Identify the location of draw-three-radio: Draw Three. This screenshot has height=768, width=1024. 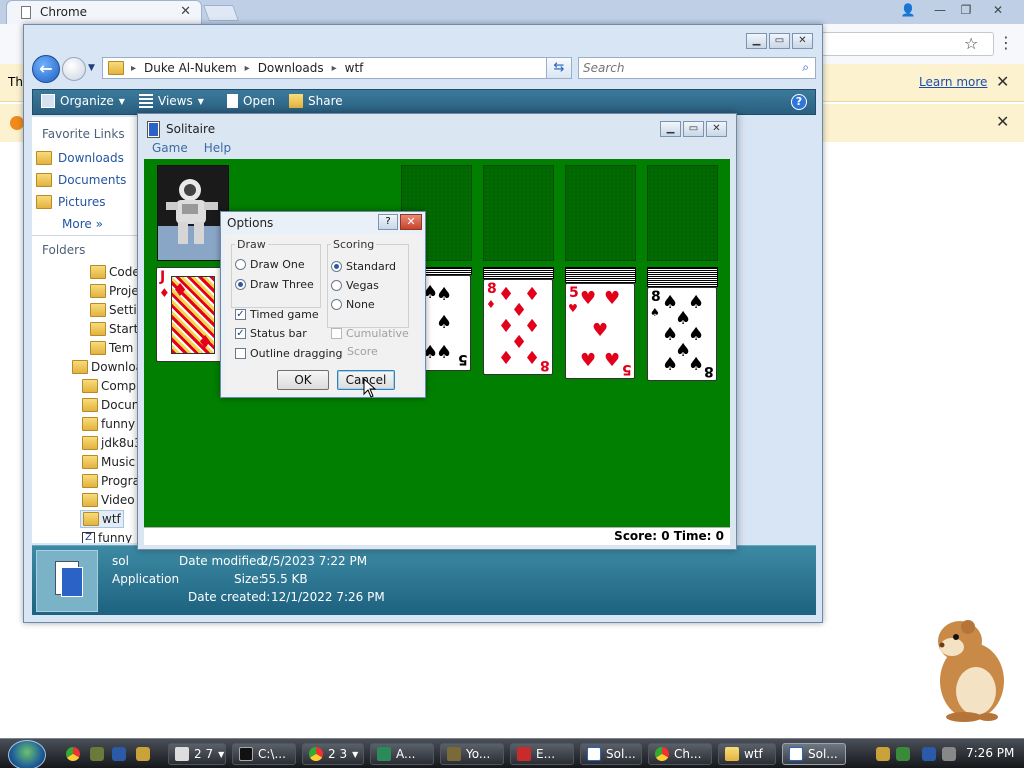
(274, 284).